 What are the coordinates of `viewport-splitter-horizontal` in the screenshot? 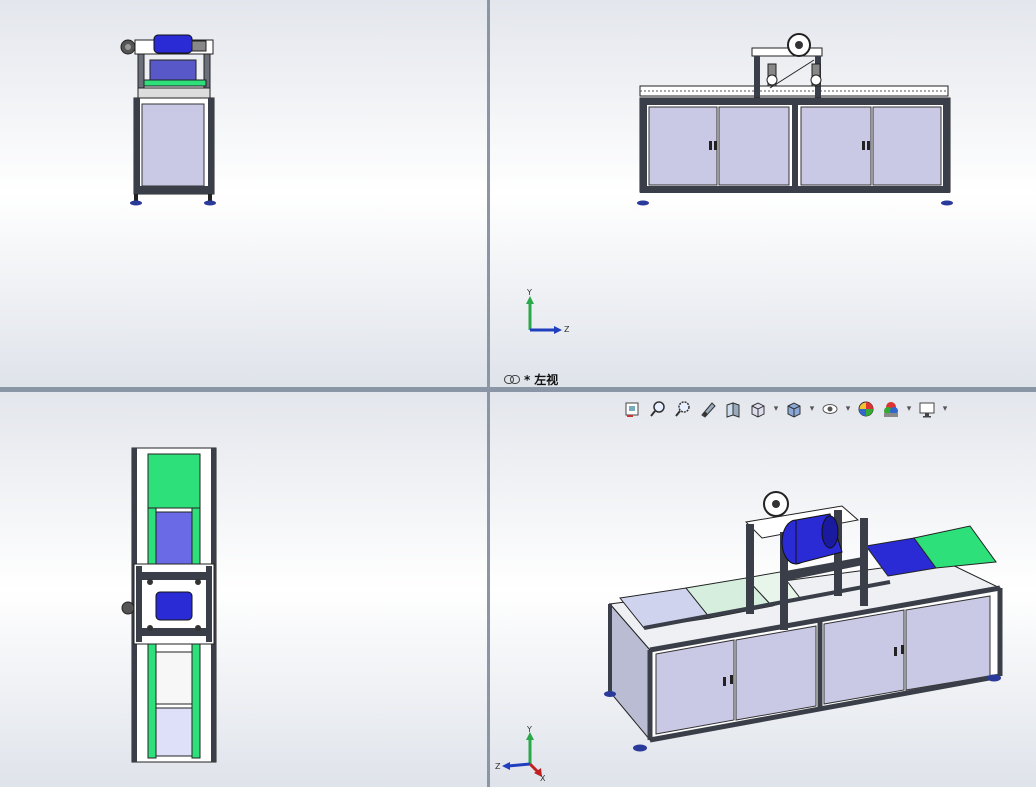 It's located at (518, 389).